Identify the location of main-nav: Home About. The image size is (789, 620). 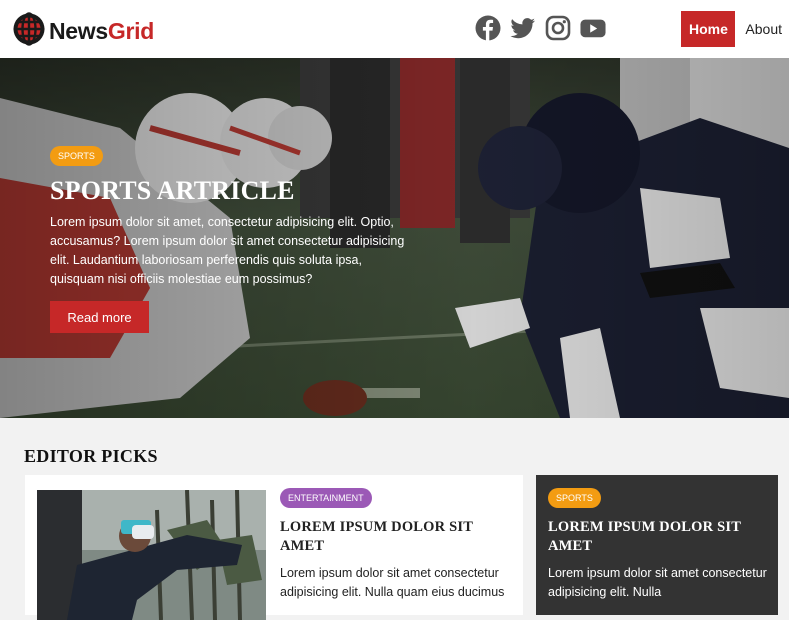
(735, 29).